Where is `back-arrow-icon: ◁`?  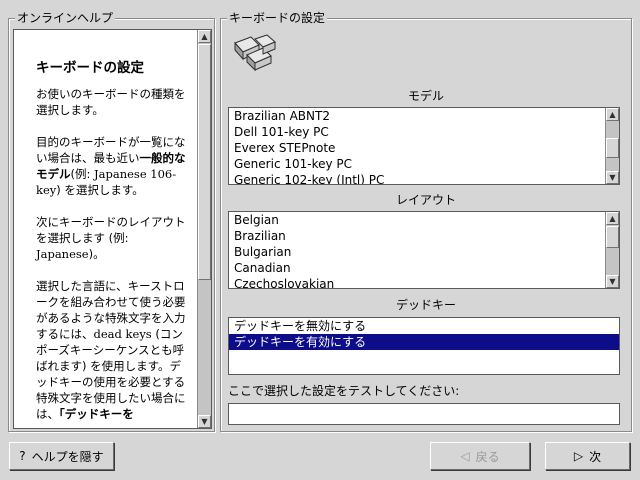 back-arrow-icon: ◁ is located at coordinates (465, 456).